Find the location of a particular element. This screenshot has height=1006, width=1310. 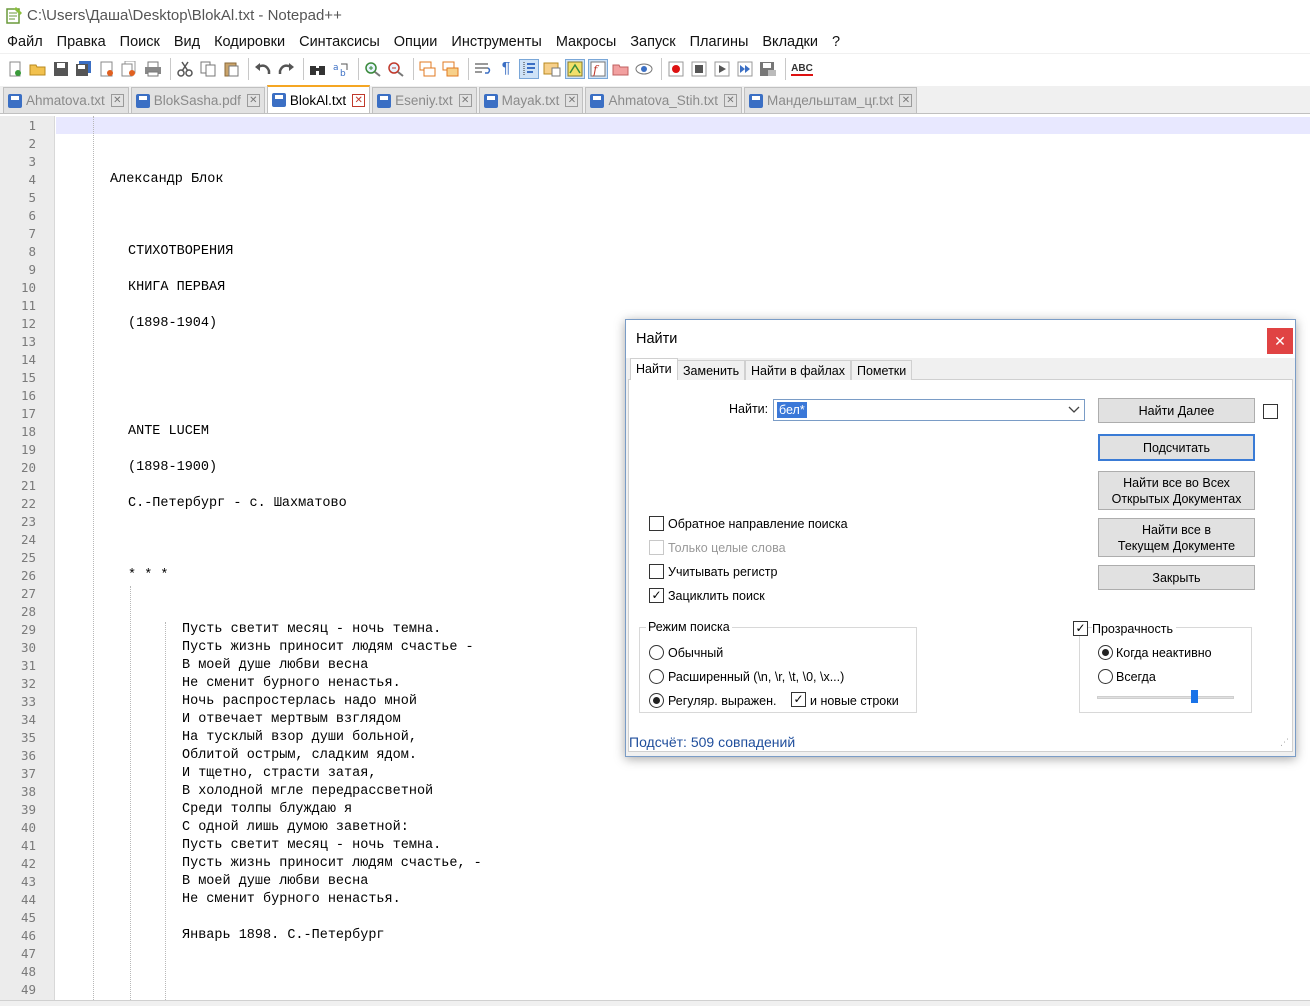

menu-item: Инструменты is located at coordinates (496, 42).